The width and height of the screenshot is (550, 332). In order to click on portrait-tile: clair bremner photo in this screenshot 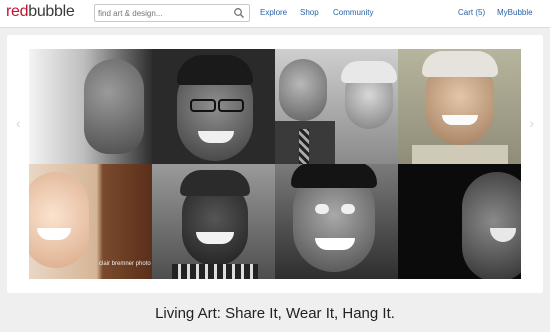, I will do `click(90, 221)`.